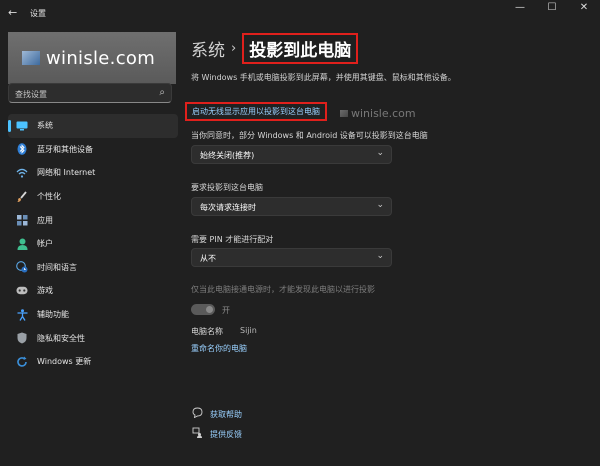 This screenshot has width=600, height=466. Describe the element at coordinates (226, 310) in the screenshot. I see `toggle-state-text: 开` at that location.